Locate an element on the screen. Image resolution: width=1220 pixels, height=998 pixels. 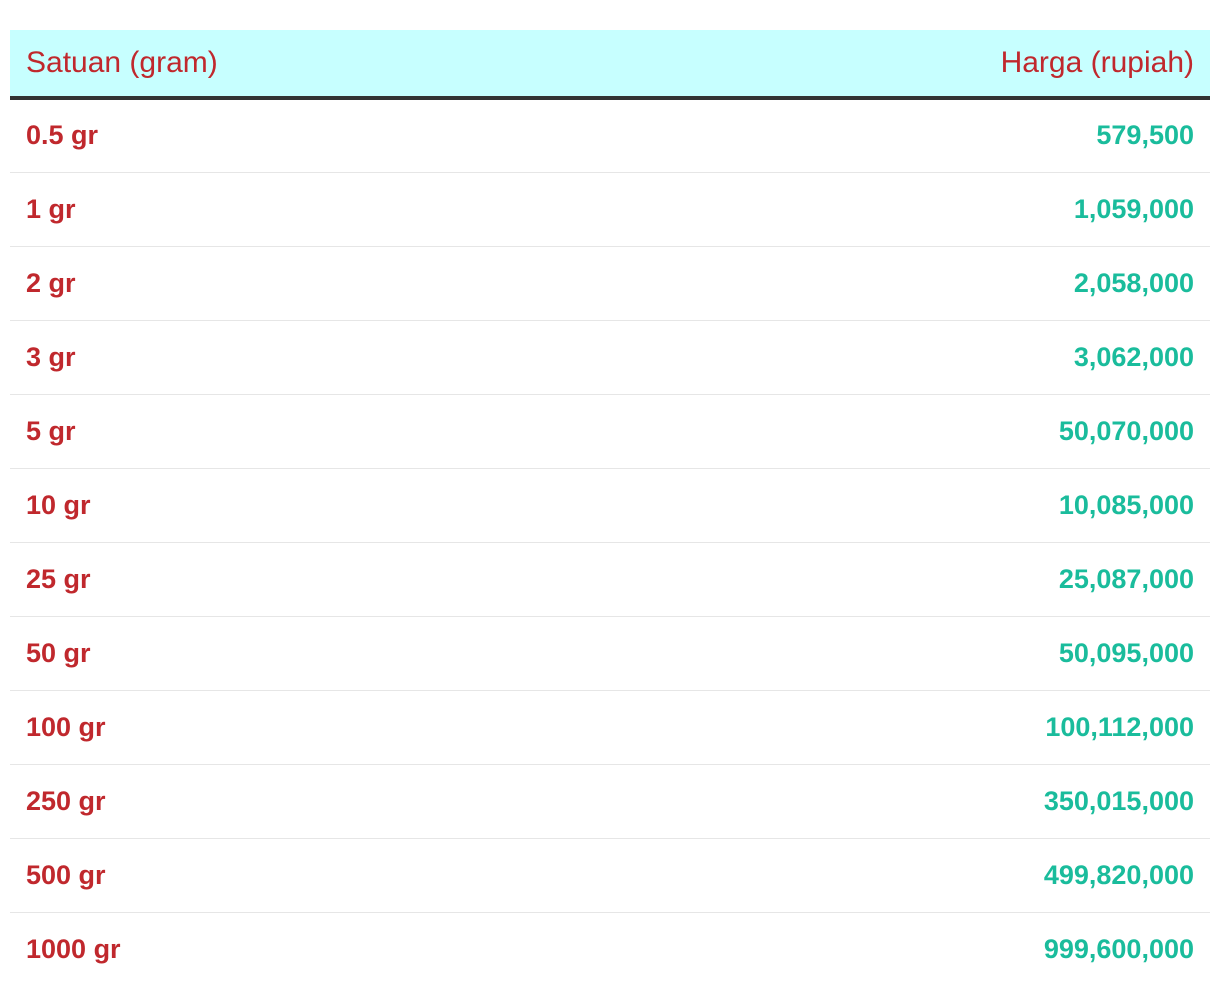
table-row: 500 gr 499,820,000 is located at coordinates (610, 875).